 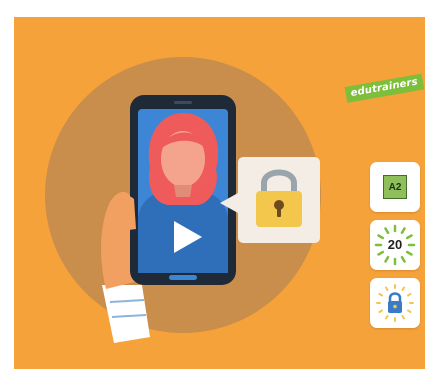 I want to click on padlock-icon, so click(x=395, y=303).